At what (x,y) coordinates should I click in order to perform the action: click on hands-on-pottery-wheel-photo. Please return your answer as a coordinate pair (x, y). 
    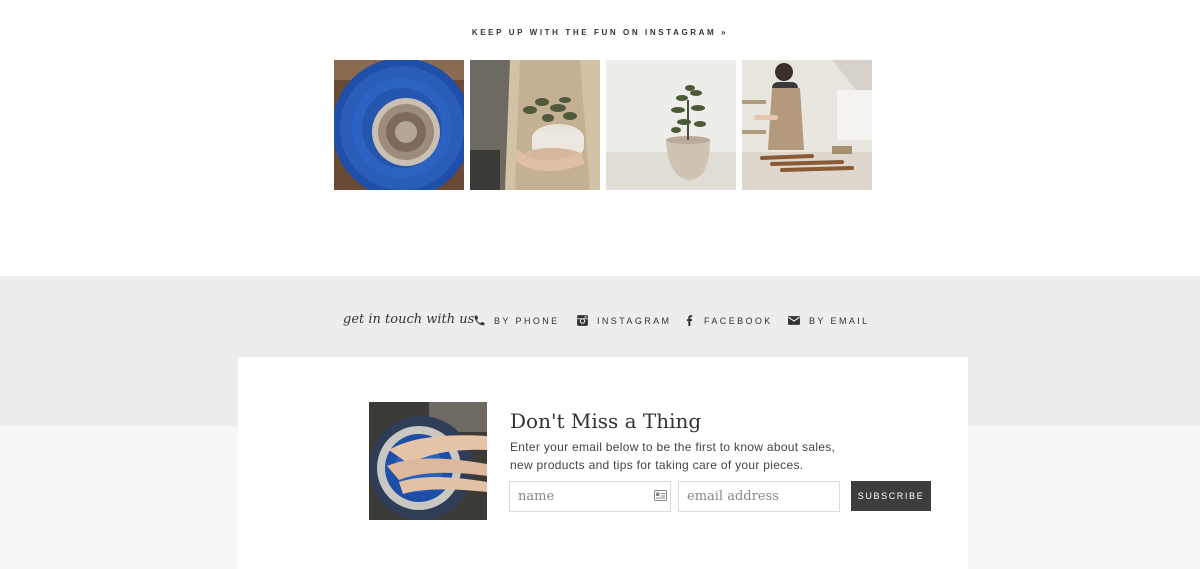
    Looking at the image, I should click on (428, 461).